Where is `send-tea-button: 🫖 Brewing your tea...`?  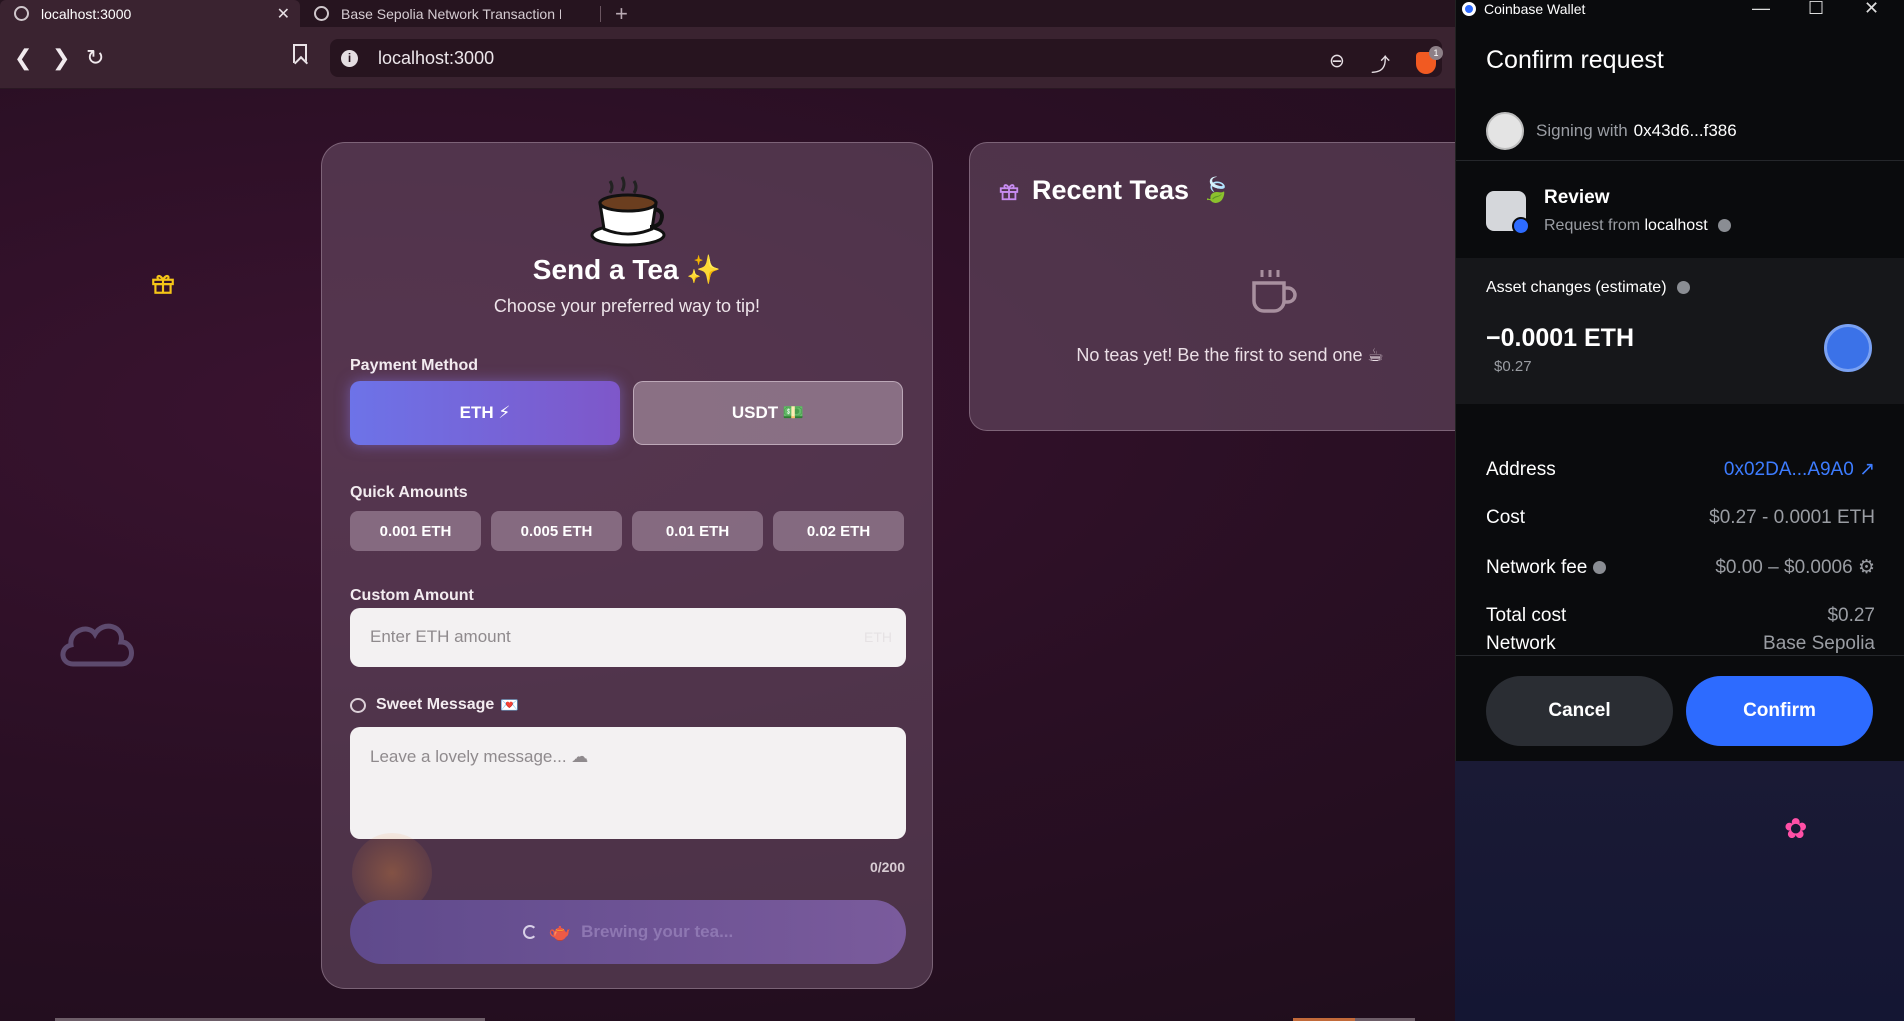 send-tea-button: 🫖 Brewing your tea... is located at coordinates (628, 932).